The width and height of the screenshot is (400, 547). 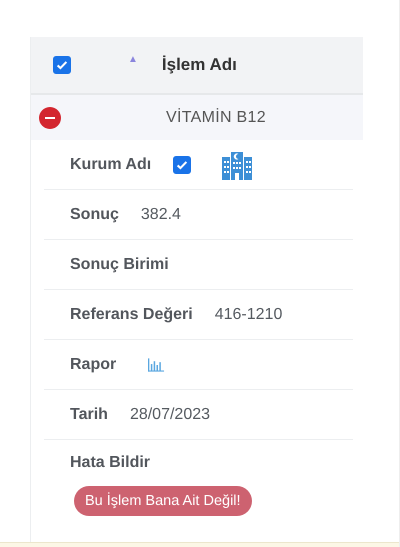 I want to click on field-label: Sonuç Birimi, so click(x=119, y=265).